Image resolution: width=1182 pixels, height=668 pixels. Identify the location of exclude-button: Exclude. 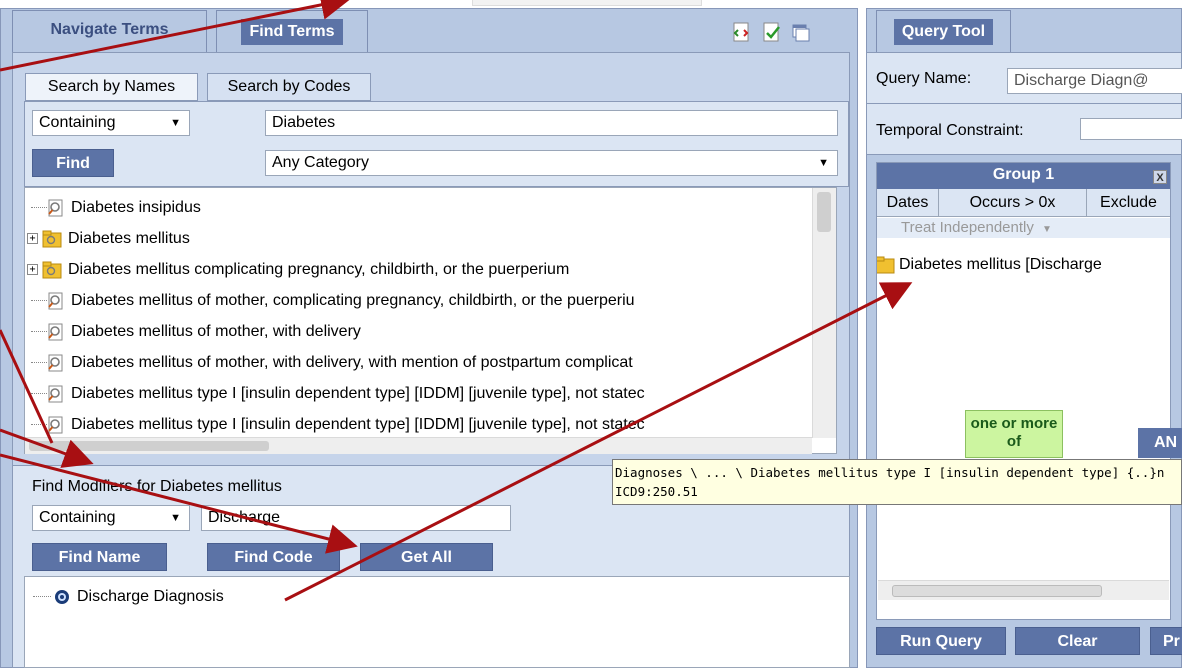
(1128, 203).